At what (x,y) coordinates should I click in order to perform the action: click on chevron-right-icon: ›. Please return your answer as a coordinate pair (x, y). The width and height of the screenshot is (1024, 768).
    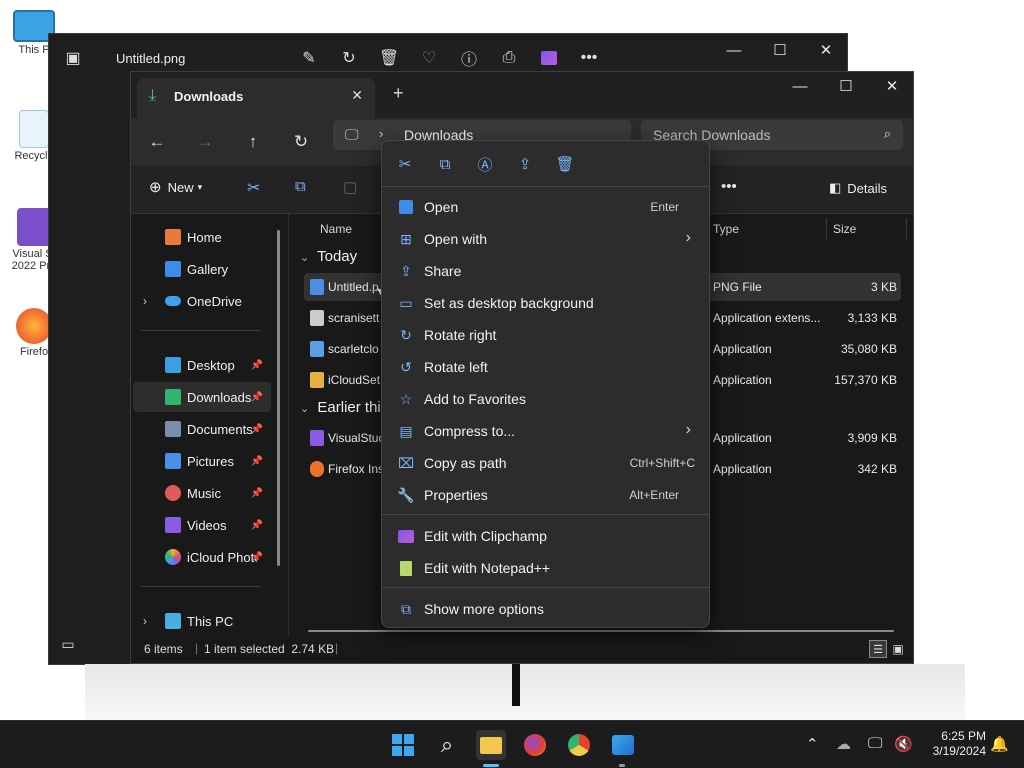
    Looking at the image, I should click on (145, 301).